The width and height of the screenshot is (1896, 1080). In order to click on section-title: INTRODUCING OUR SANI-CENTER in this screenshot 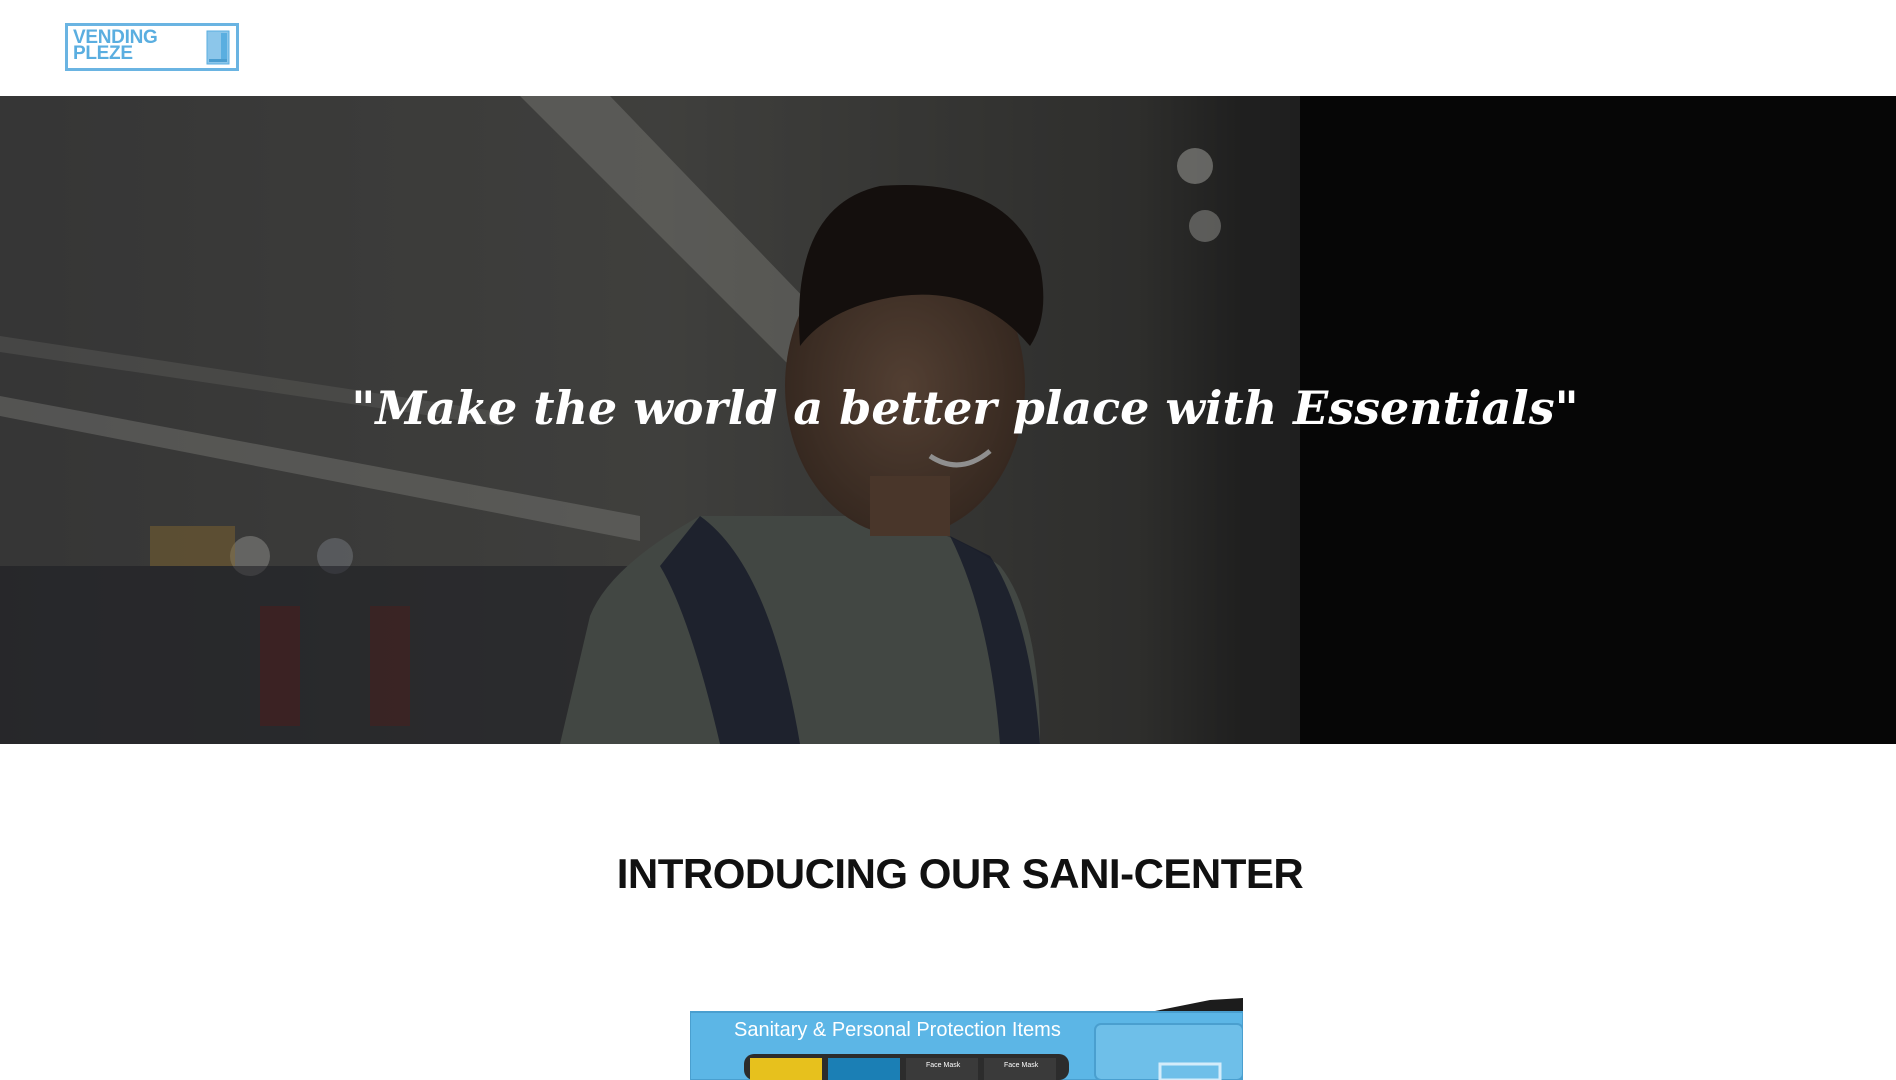, I will do `click(960, 873)`.